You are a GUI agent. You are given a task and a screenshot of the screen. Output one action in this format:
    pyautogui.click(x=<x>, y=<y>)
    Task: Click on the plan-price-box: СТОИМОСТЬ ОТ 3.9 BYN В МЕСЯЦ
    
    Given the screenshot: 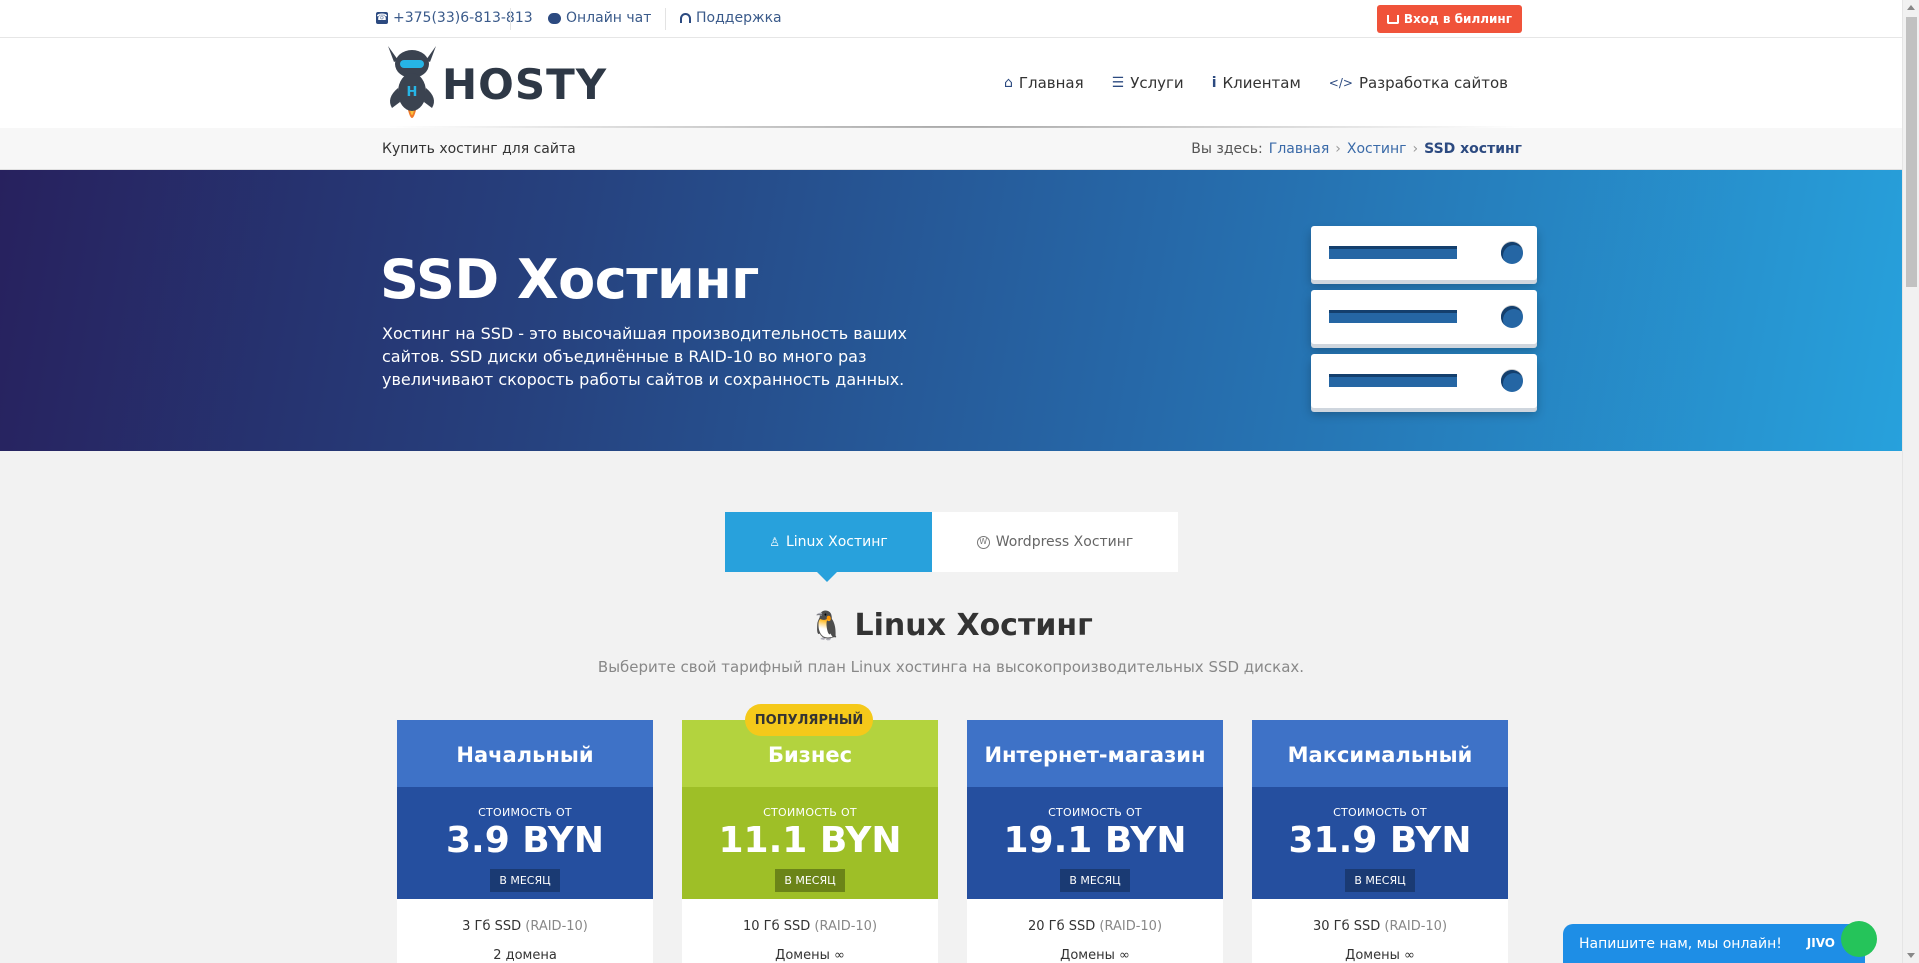 What is the action you would take?
    pyautogui.click(x=525, y=843)
    